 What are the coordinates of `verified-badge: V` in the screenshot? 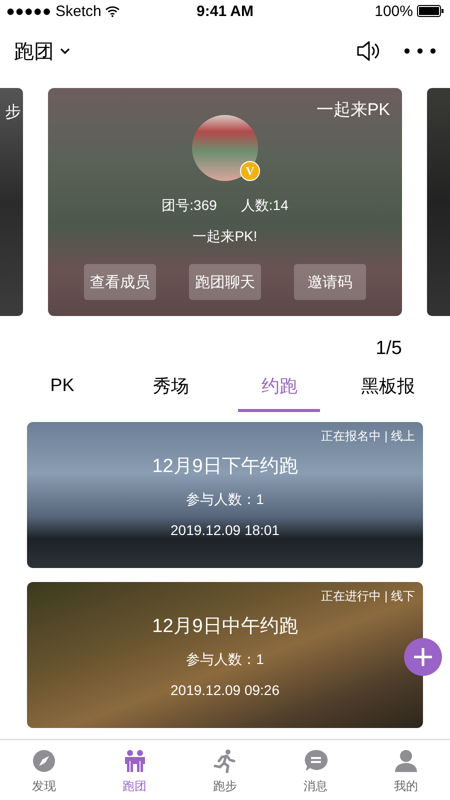 It's located at (250, 171).